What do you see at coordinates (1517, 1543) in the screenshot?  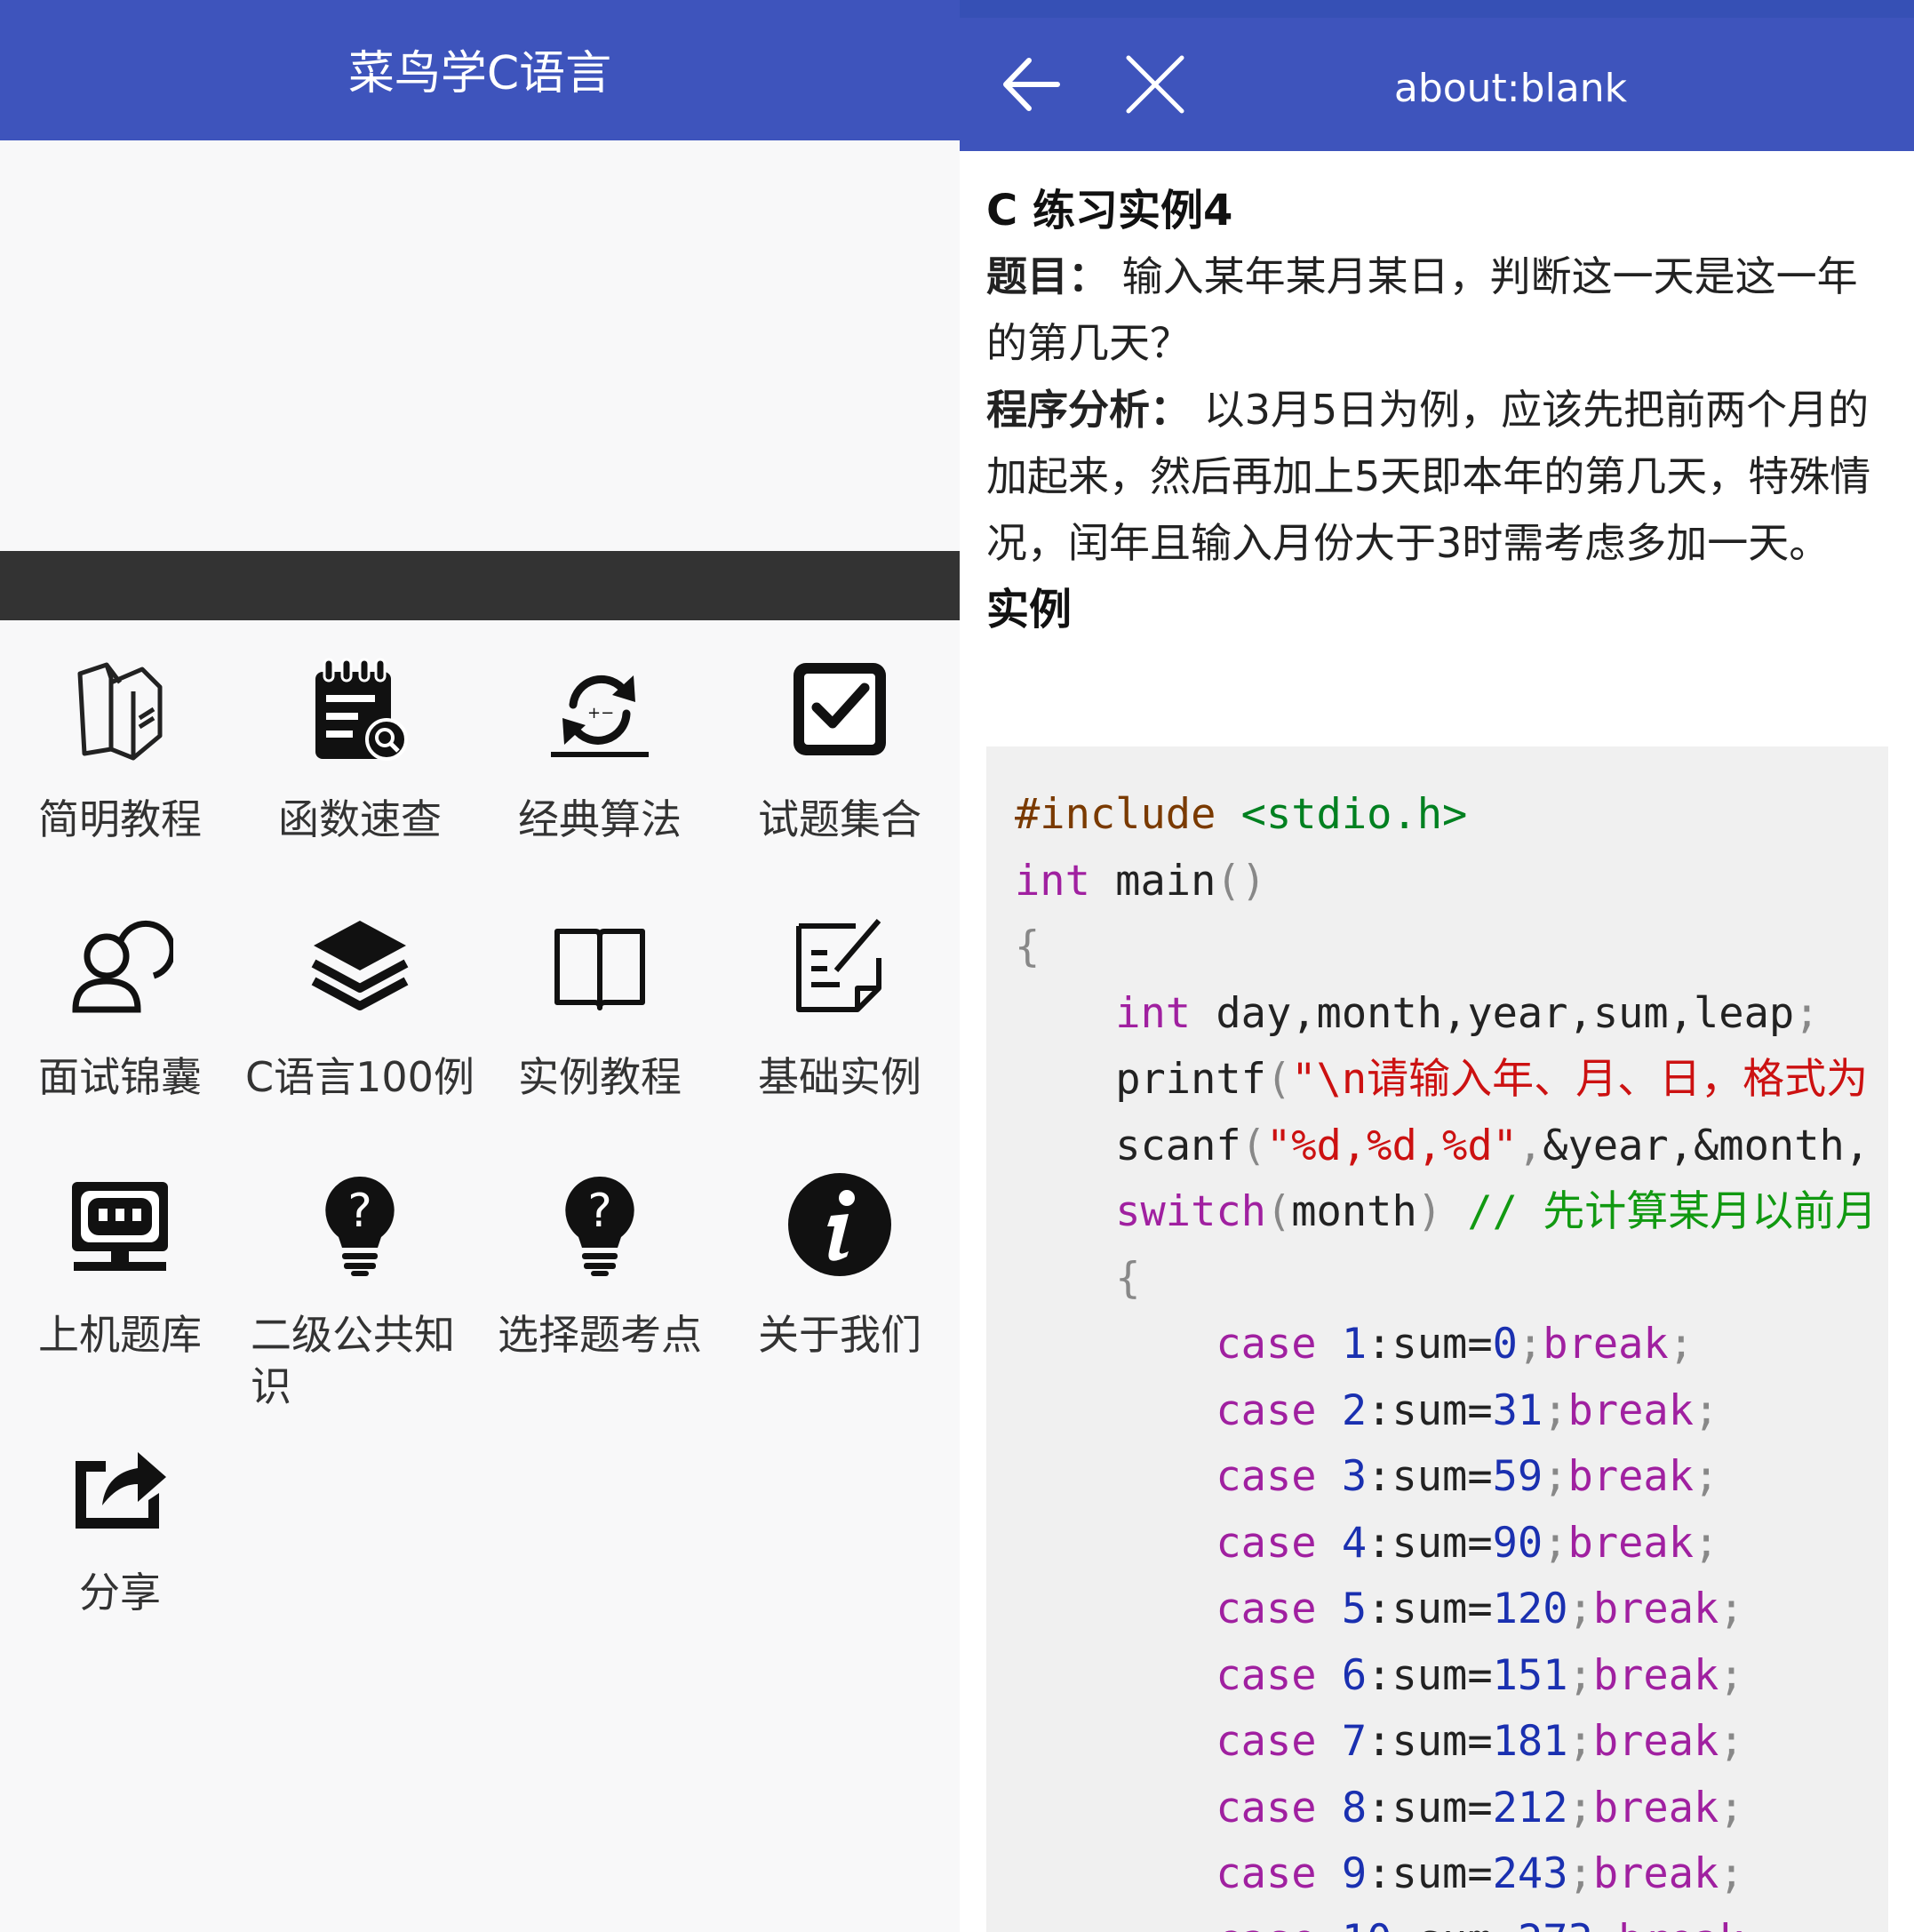 I see `case-sum: 90` at bounding box center [1517, 1543].